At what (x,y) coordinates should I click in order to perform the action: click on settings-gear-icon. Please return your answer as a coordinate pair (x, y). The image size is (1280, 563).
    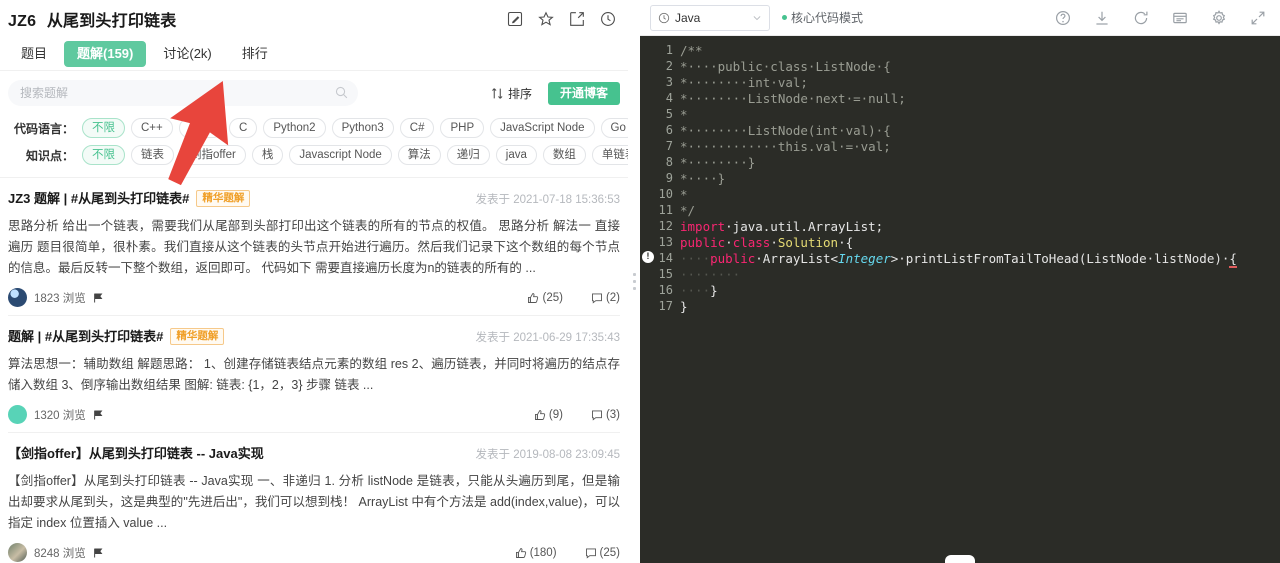
    Looking at the image, I should click on (1219, 17).